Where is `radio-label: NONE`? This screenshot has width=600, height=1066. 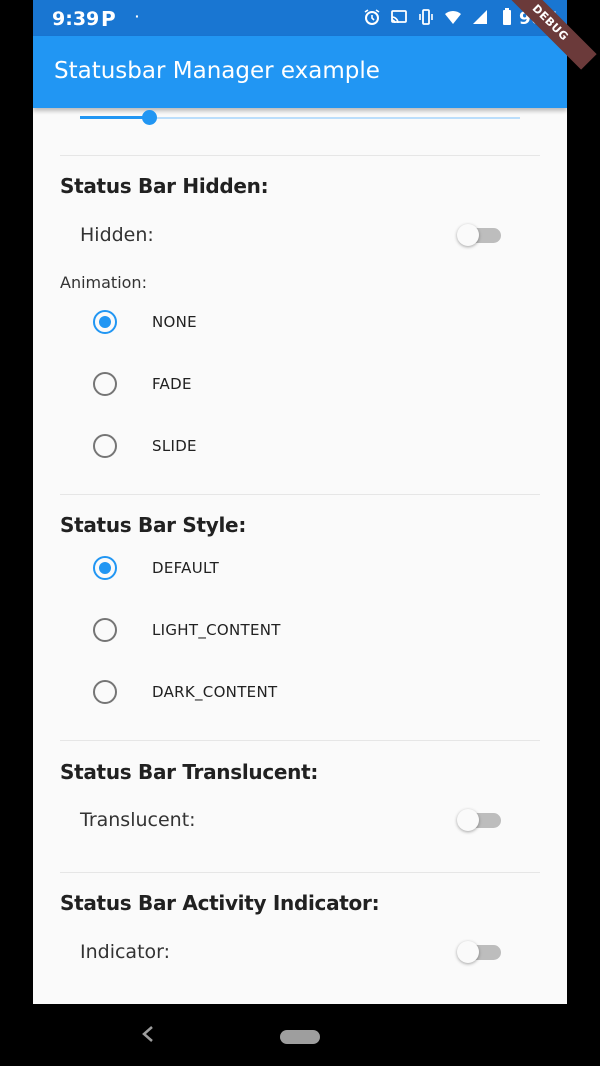
radio-label: NONE is located at coordinates (174, 322).